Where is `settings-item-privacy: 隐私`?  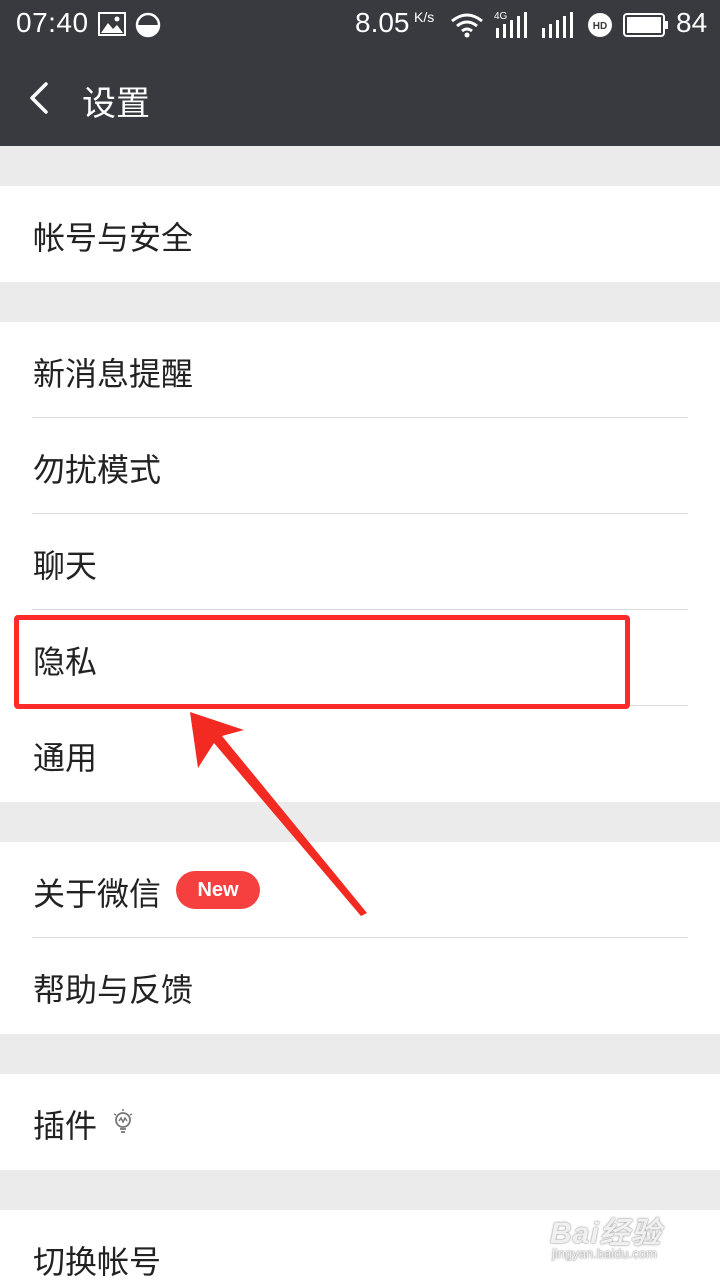
settings-item-privacy: 隐私 is located at coordinates (360, 658).